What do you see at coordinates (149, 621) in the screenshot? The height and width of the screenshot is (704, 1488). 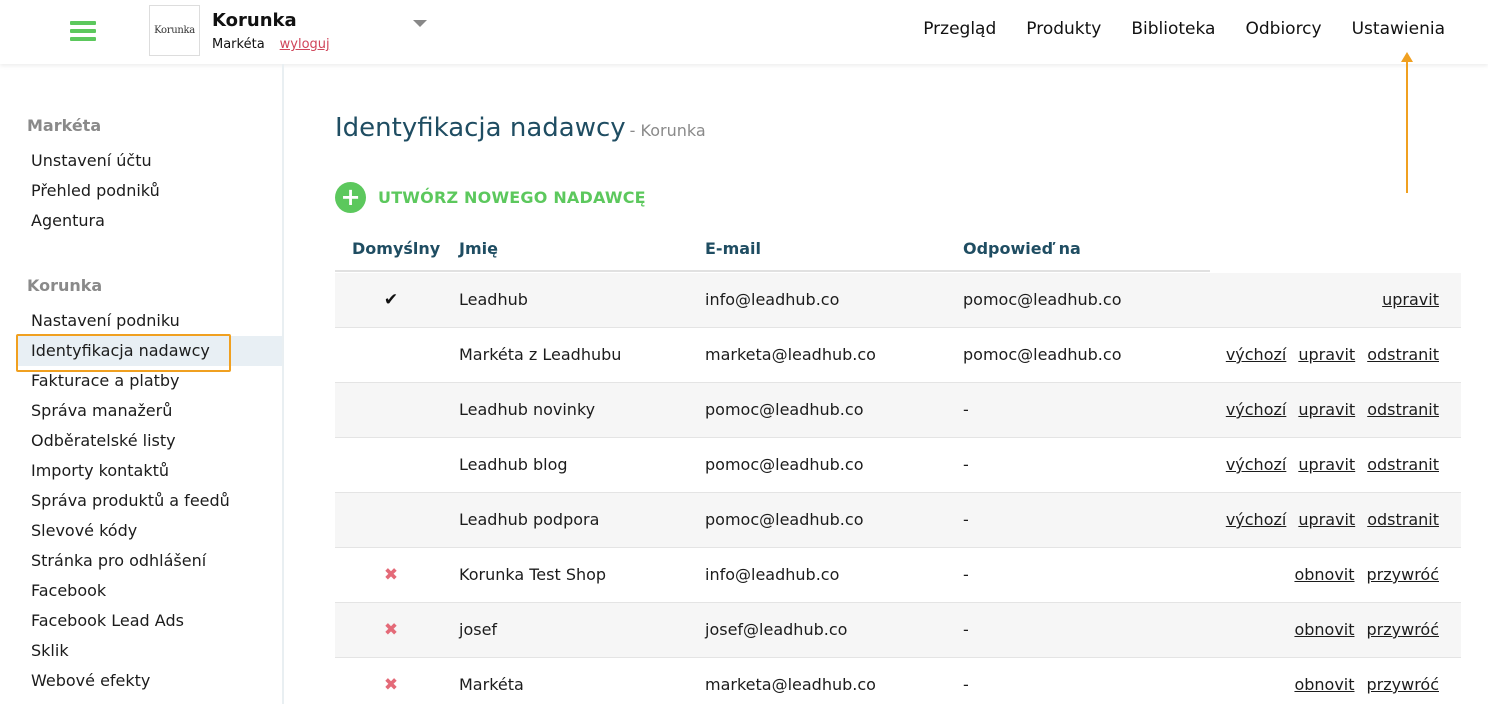 I see `sidebar-item-facebook-lead-ads: Facebook Lead Ads` at bounding box center [149, 621].